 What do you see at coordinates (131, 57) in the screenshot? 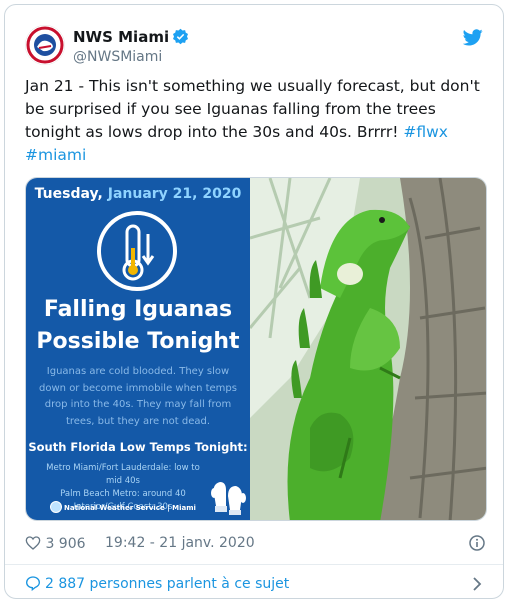
I see `account-handle: @NWSMiami` at bounding box center [131, 57].